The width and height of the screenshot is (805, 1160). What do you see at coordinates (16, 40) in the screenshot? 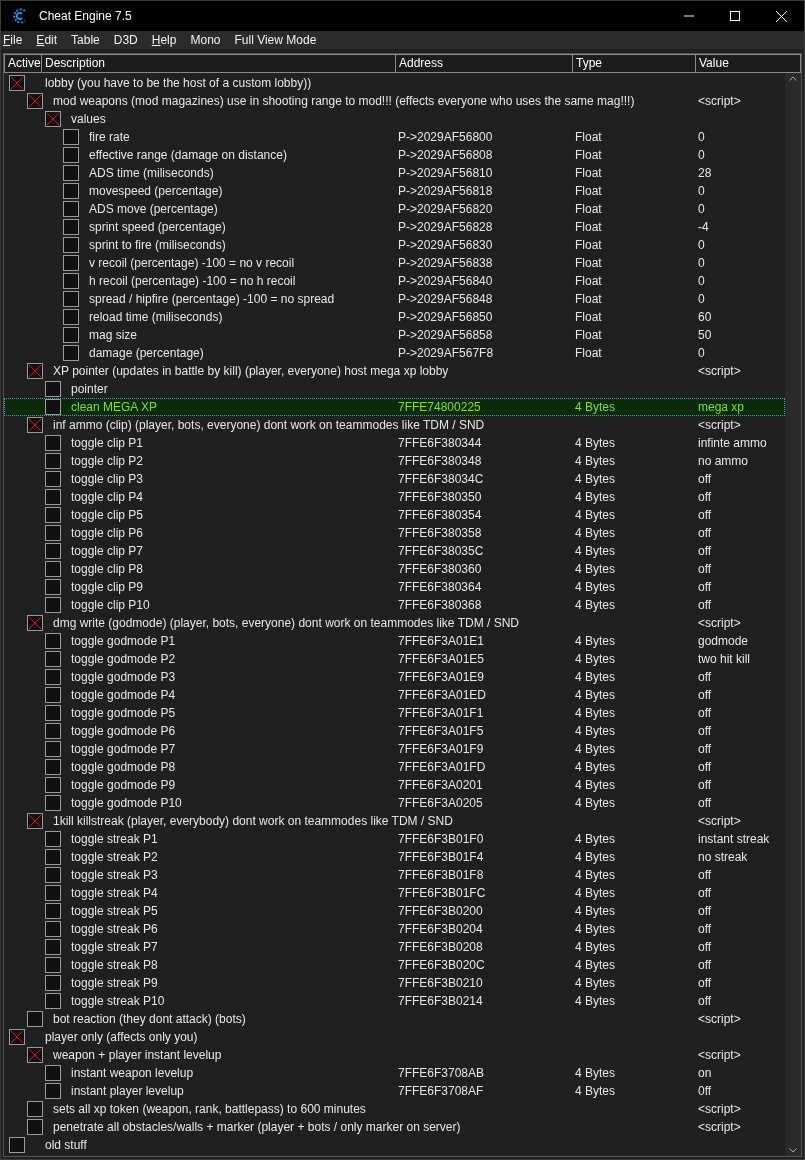
I see `menu-item: File` at bounding box center [16, 40].